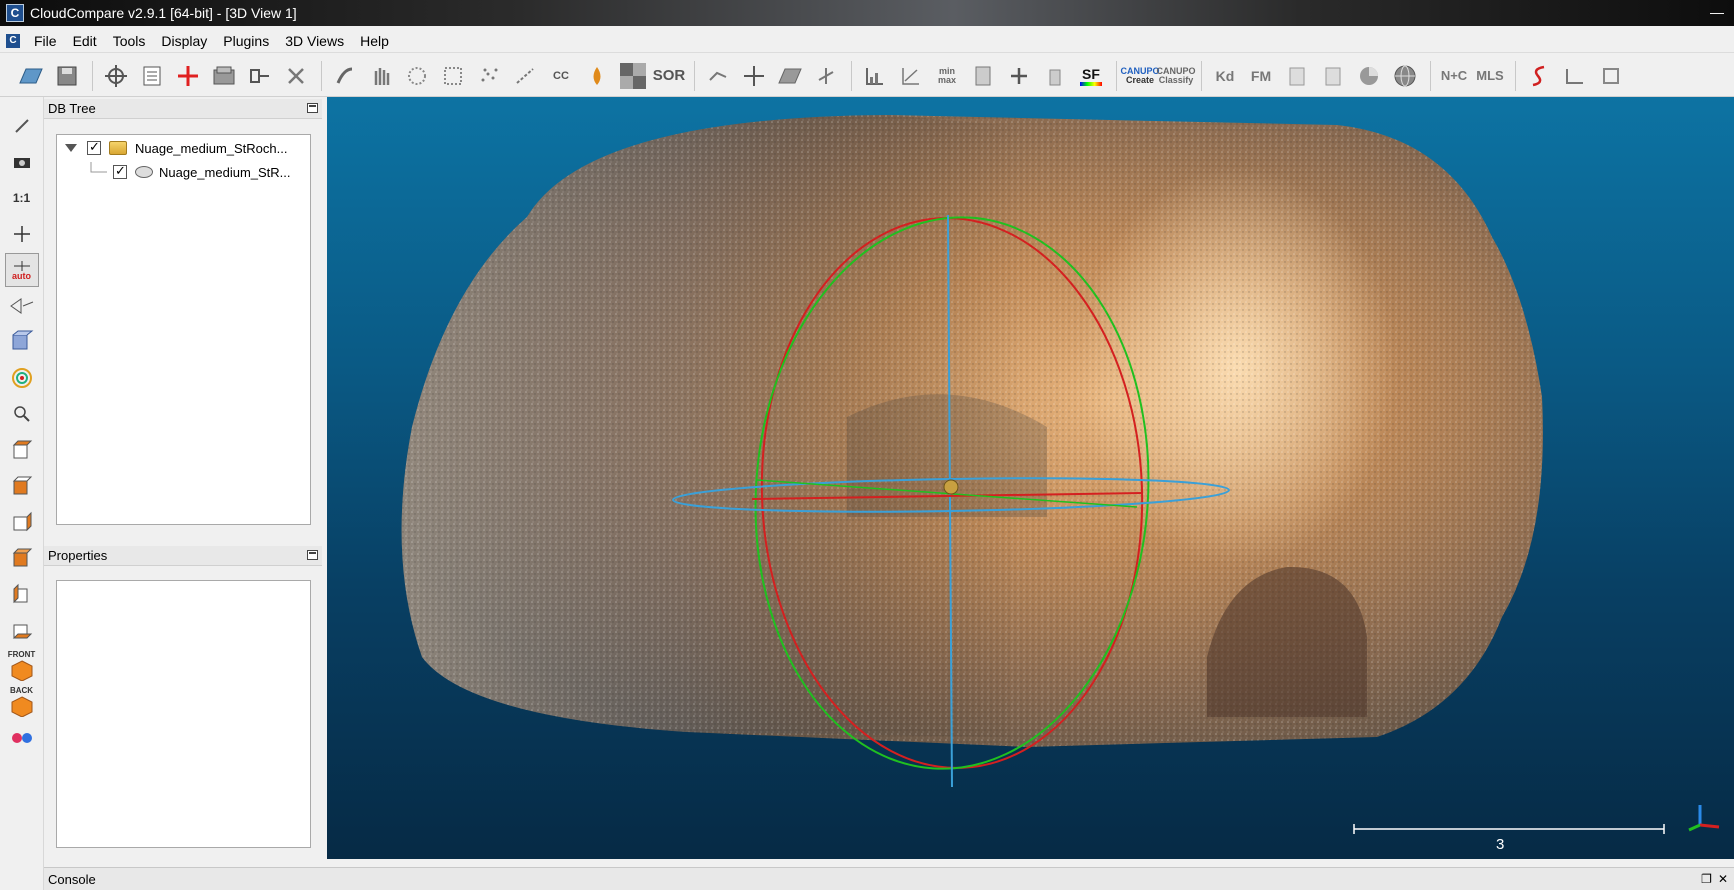 This screenshot has width=1734, height=890. I want to click on pie-icon, so click(1369, 75).